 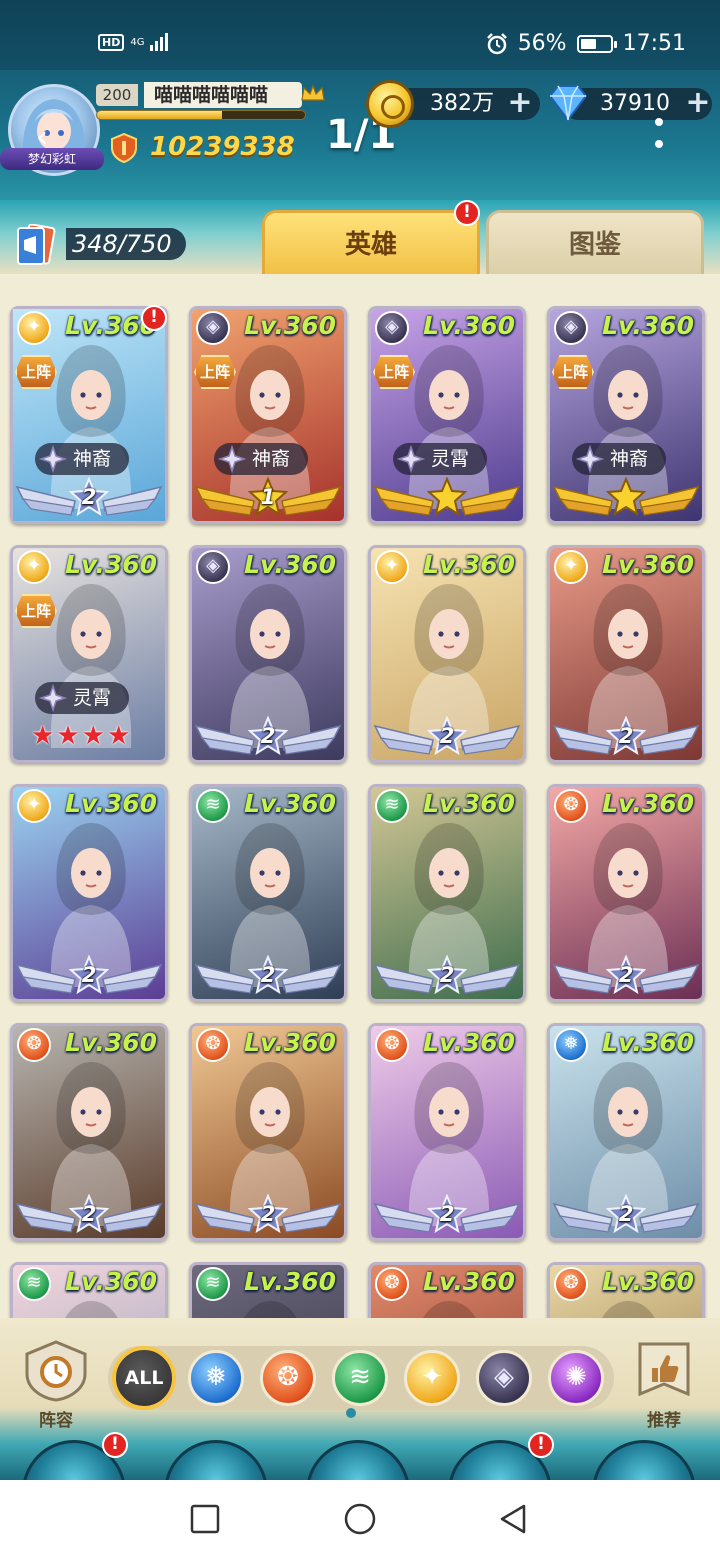 I want to click on filter-dark-icon: ◈, so click(x=504, y=1378).